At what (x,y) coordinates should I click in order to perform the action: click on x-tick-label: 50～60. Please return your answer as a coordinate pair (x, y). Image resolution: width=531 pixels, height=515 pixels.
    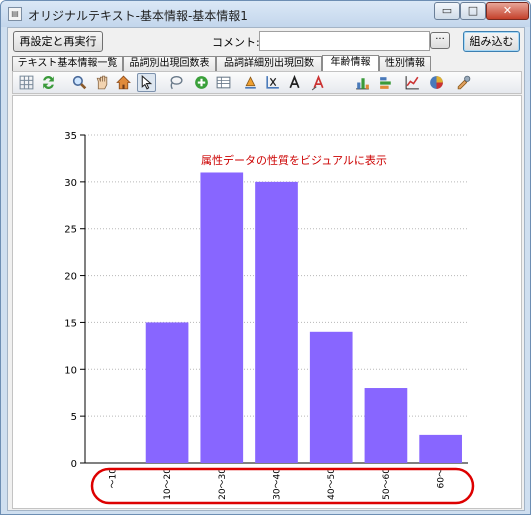
    Looking at the image, I should click on (387, 484).